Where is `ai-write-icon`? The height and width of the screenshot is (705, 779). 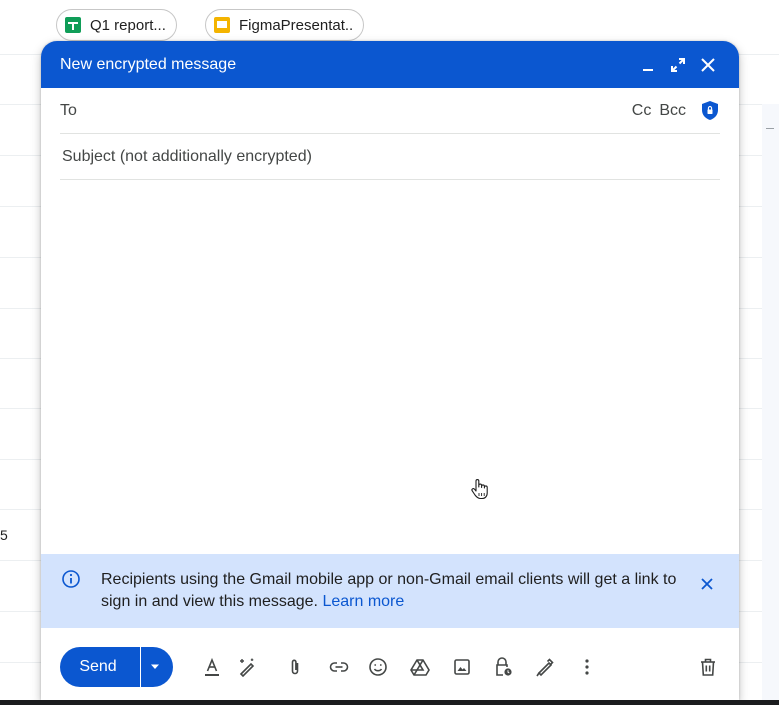
ai-write-icon is located at coordinates (247, 667).